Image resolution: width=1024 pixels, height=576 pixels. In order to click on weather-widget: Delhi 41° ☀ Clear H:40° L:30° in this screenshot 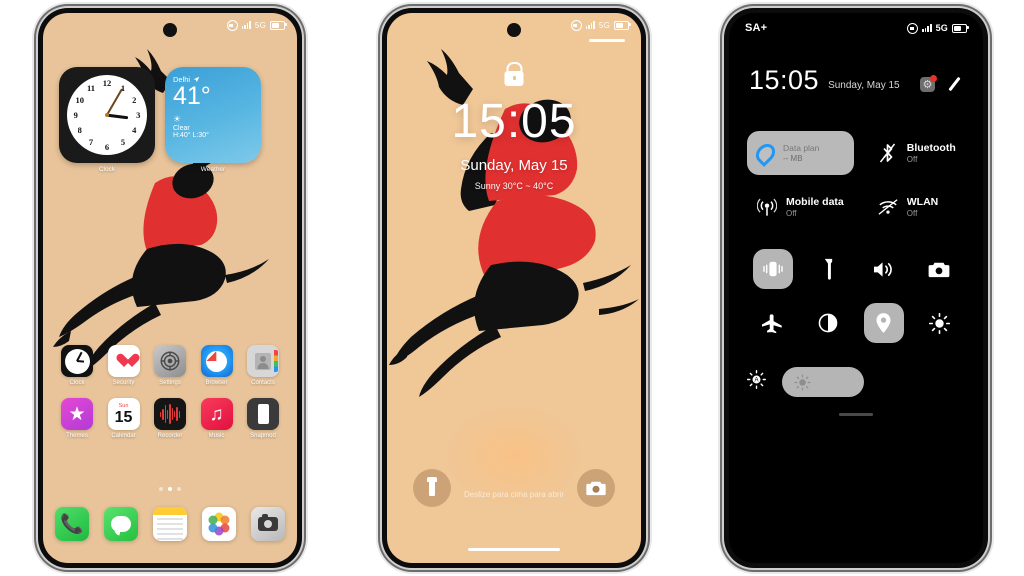, I will do `click(213, 115)`.